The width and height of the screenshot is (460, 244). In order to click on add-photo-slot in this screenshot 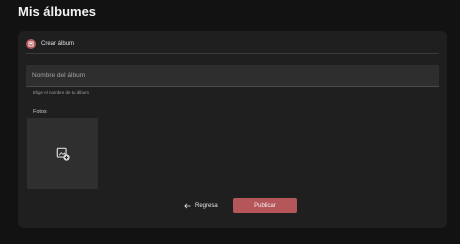, I will do `click(62, 153)`.